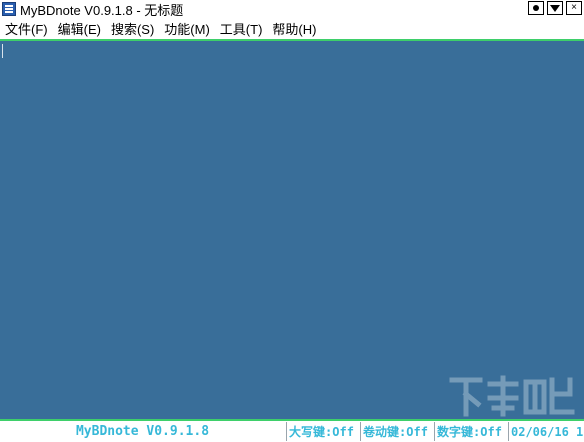 The height and width of the screenshot is (442, 584). What do you see at coordinates (26, 28) in the screenshot?
I see `menu-file: 文件(F)` at bounding box center [26, 28].